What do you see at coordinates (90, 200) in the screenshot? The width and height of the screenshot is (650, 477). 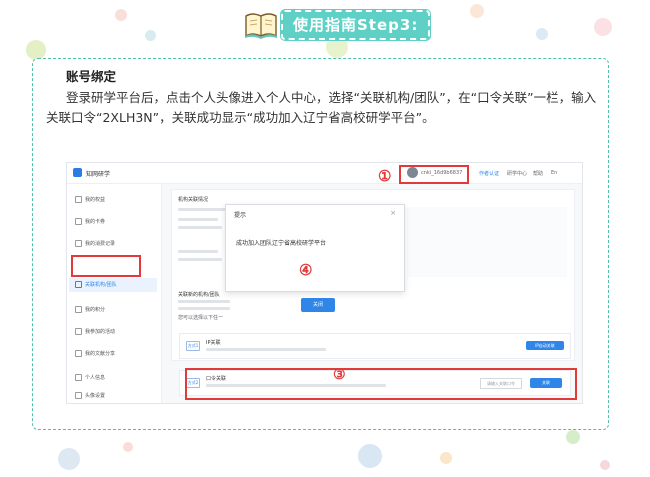 I see `sidebar-item-rights: 我的权益` at bounding box center [90, 200].